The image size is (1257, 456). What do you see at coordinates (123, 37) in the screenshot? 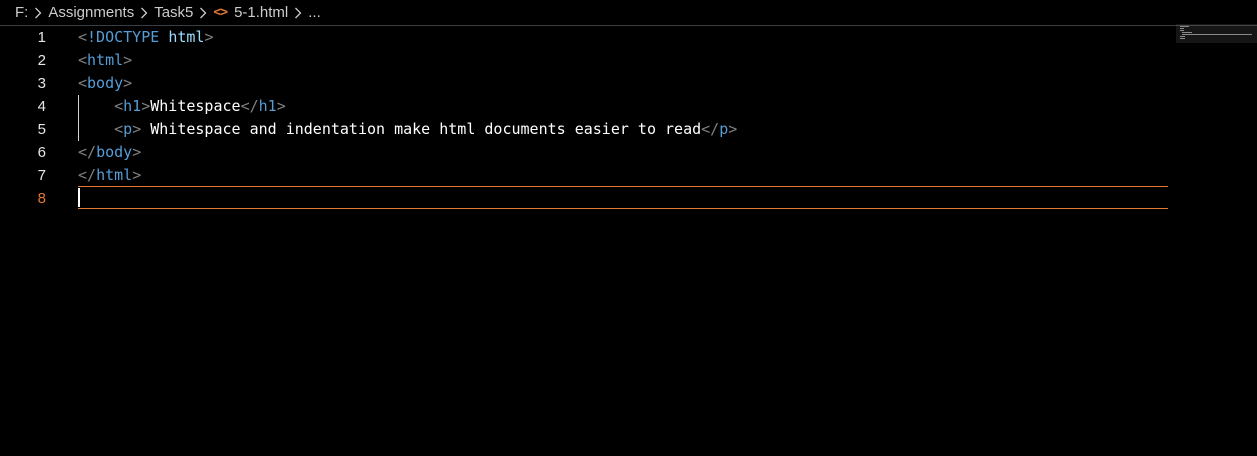
I see `code-token: !DOCTYPE` at bounding box center [123, 37].